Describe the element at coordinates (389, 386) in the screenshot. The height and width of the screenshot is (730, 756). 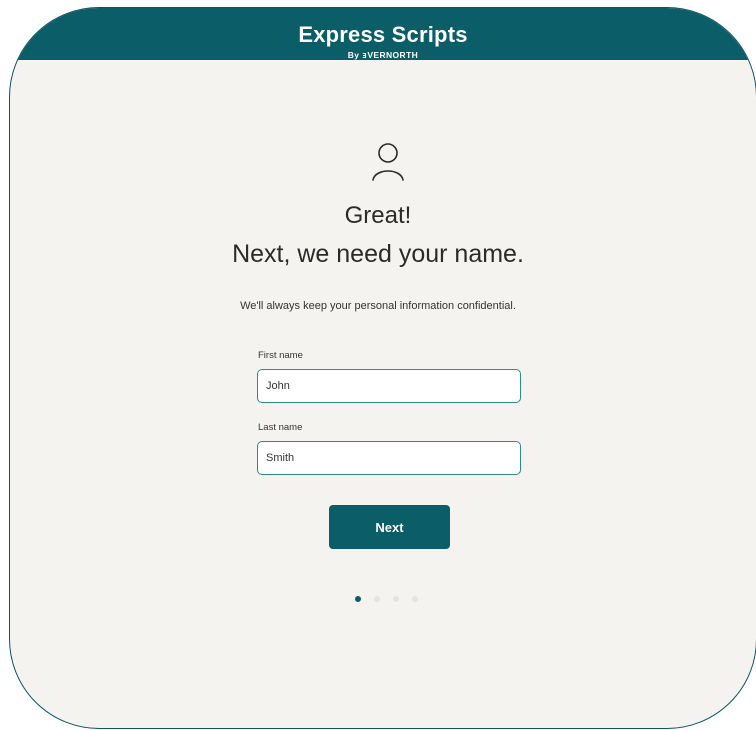
I see `first-name-field` at that location.